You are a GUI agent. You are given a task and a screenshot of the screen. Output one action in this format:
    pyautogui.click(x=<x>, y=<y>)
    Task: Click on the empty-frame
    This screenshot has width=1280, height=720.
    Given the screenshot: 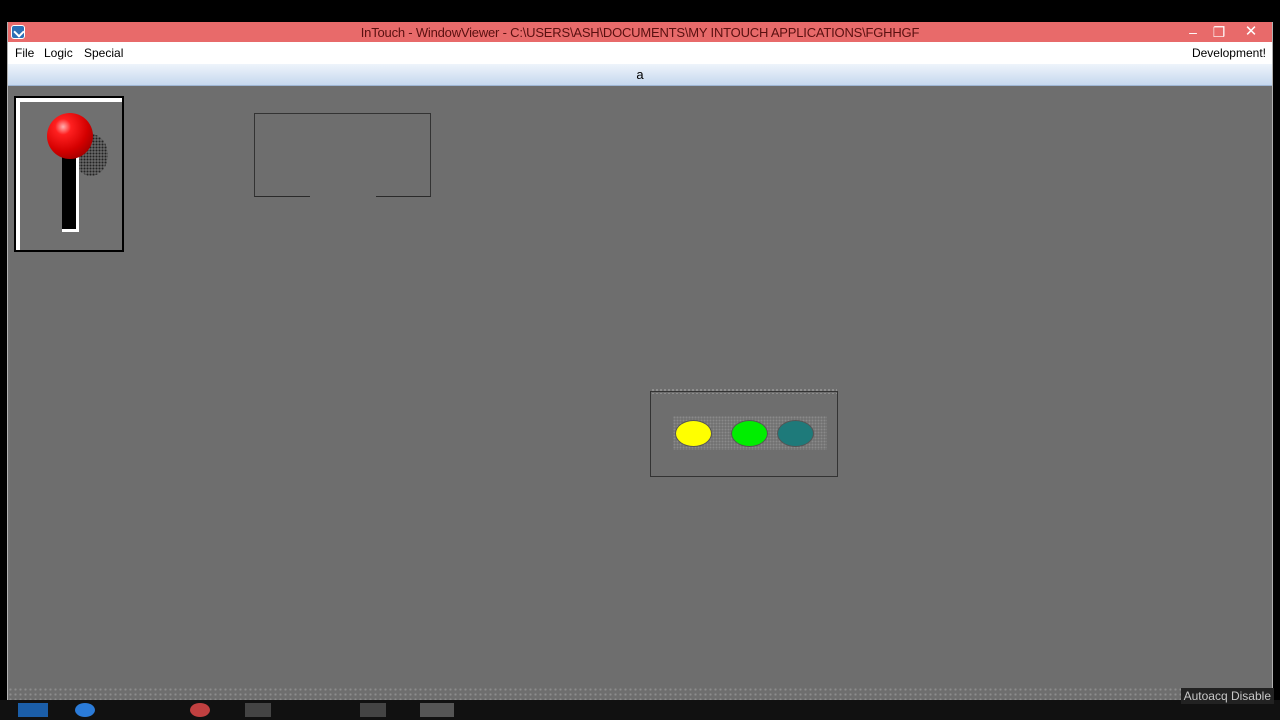 What is the action you would take?
    pyautogui.click(x=342, y=155)
    